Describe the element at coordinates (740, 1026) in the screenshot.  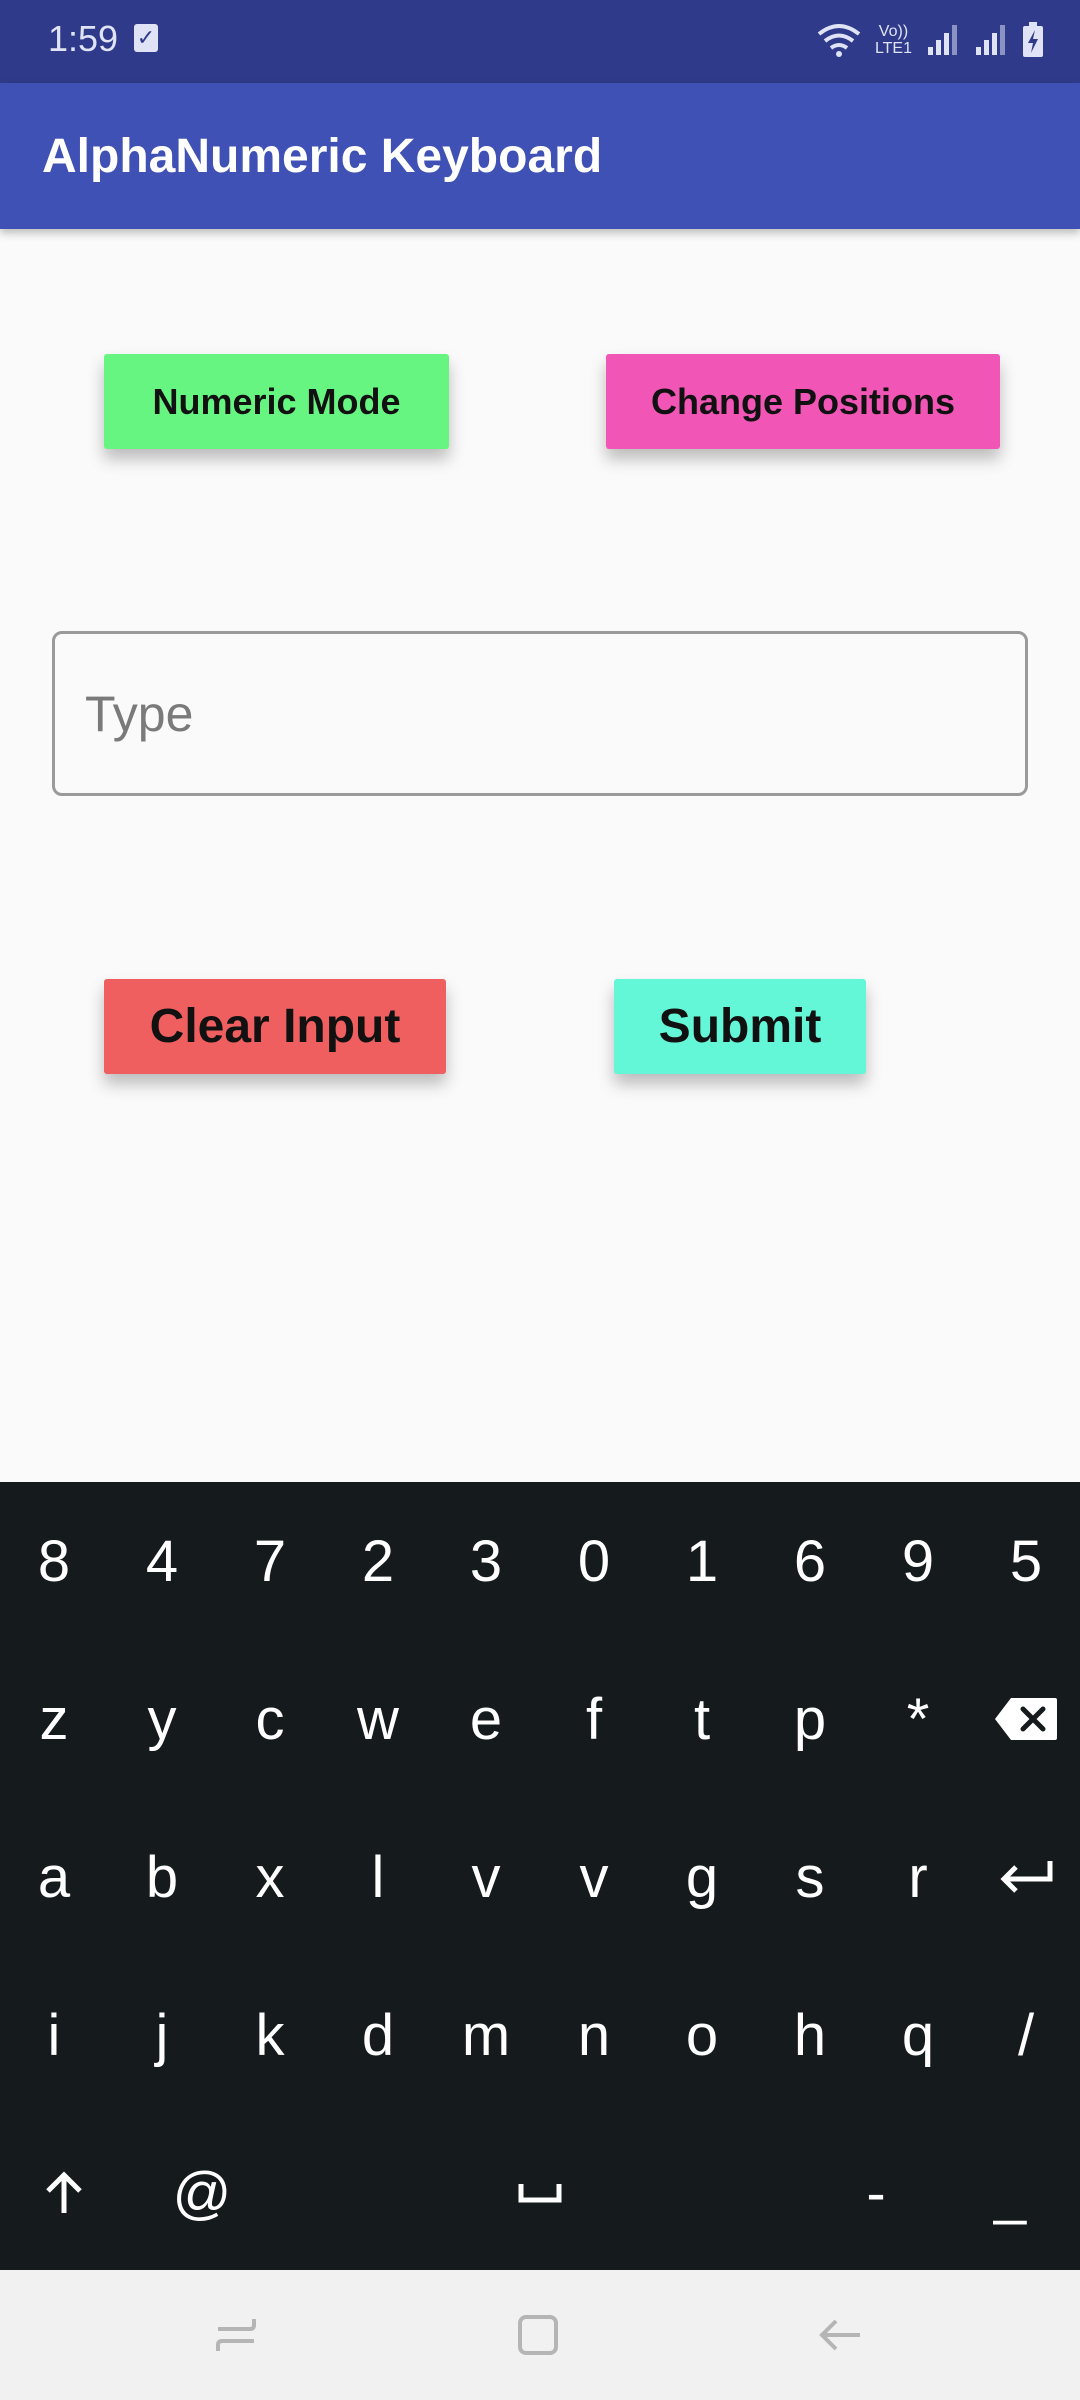
I see `submit-button: Submit` at that location.